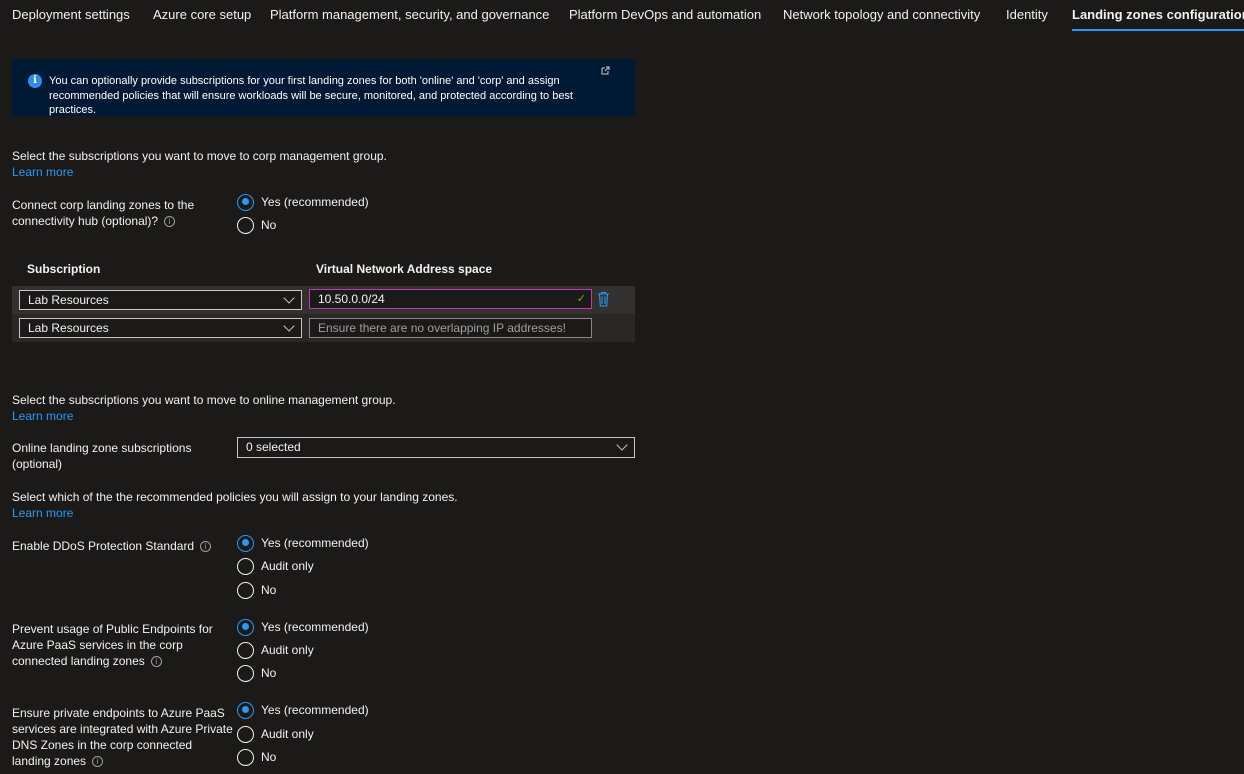 This screenshot has height=774, width=1244. Describe the element at coordinates (273, 447) in the screenshot. I see `dropdown-value: 0 selected` at that location.